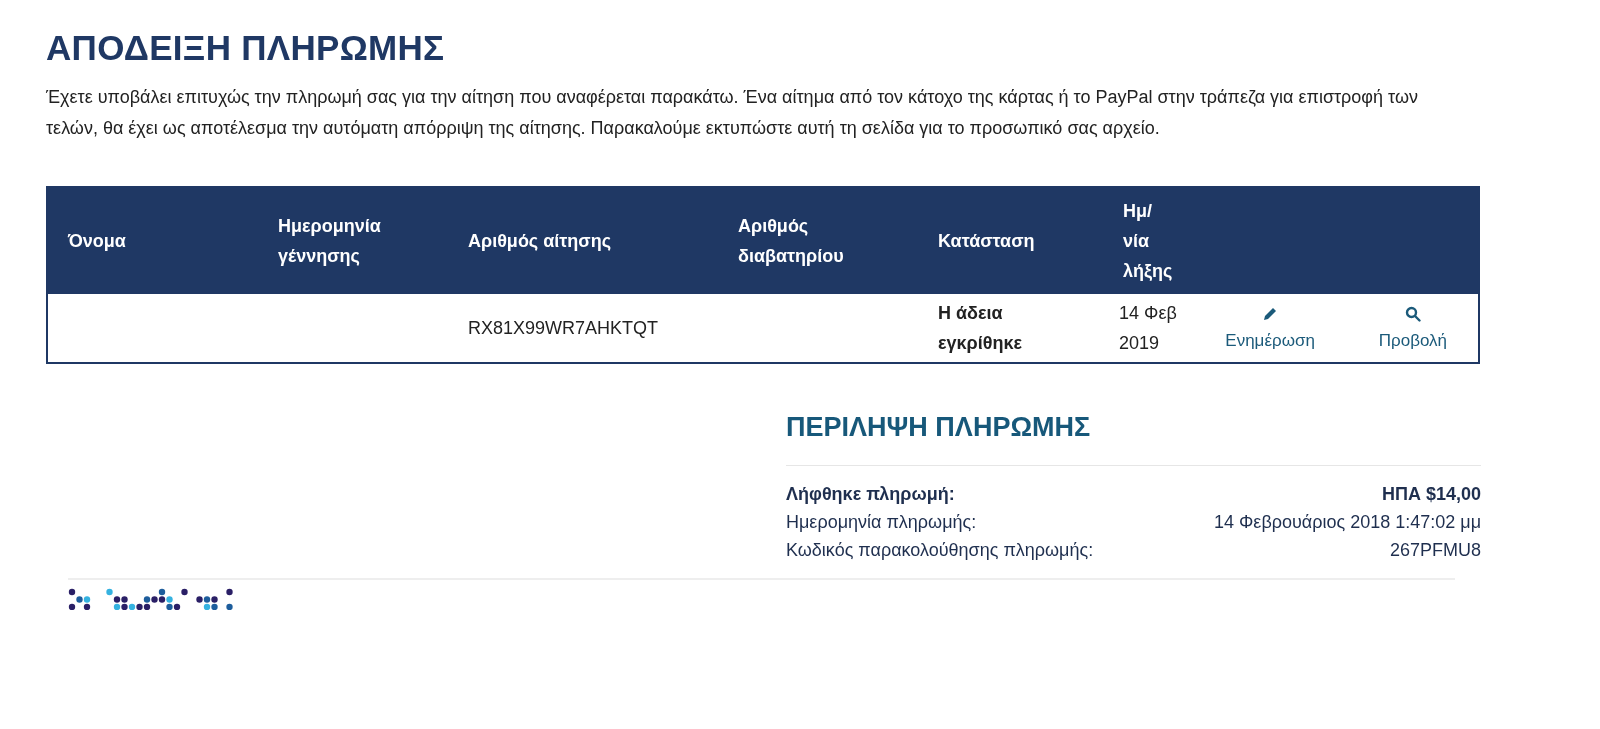 This screenshot has width=1600, height=729. Describe the element at coordinates (1010, 240) in the screenshot. I see `column-header: Κατάσταση` at that location.